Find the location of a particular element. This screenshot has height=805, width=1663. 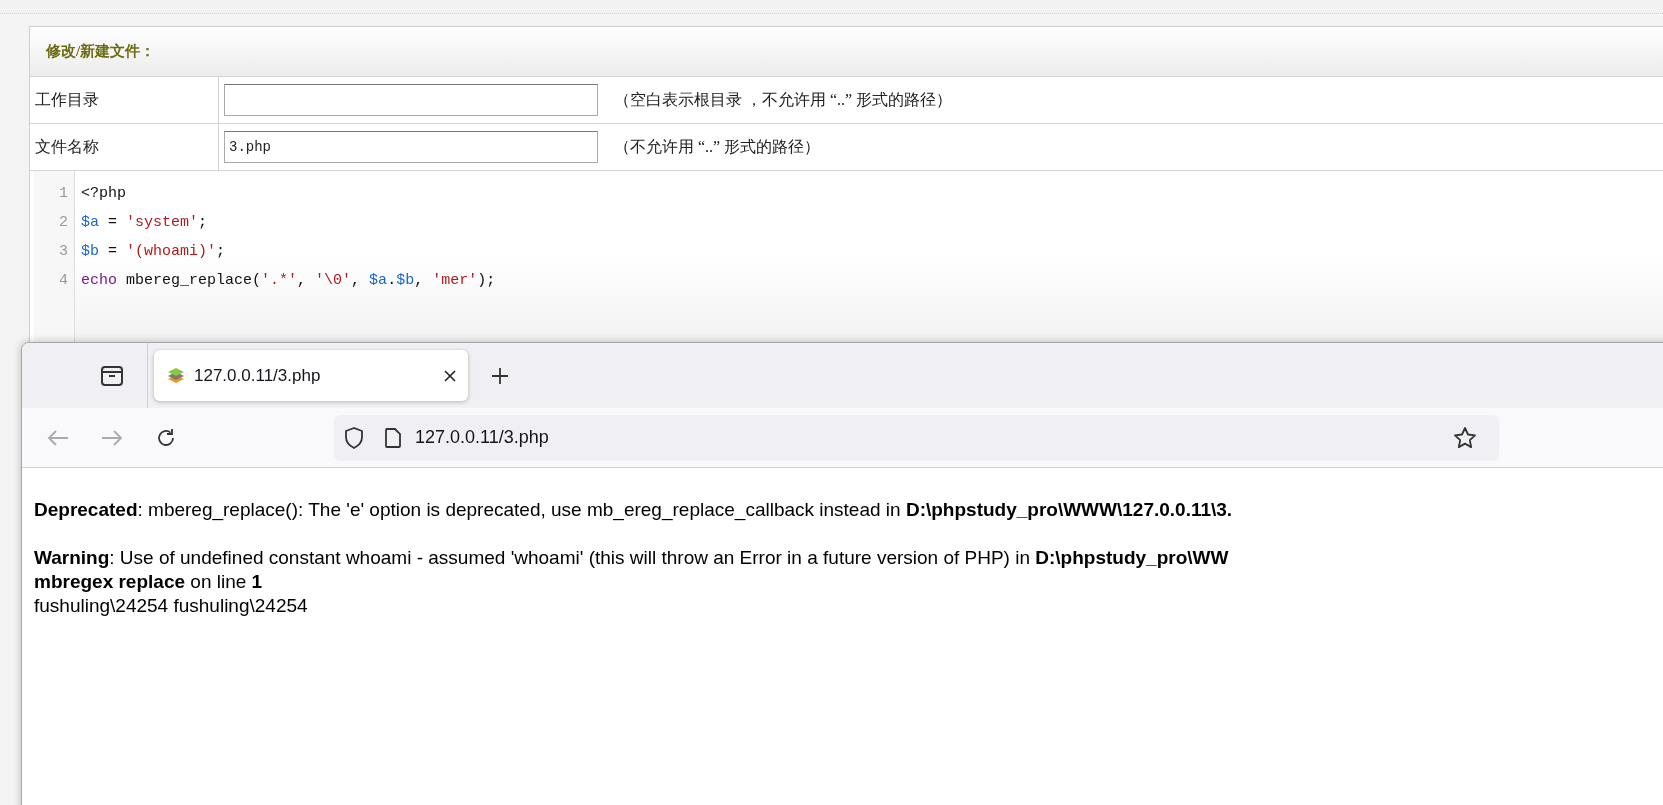

input-field: 3.php is located at coordinates (411, 147).